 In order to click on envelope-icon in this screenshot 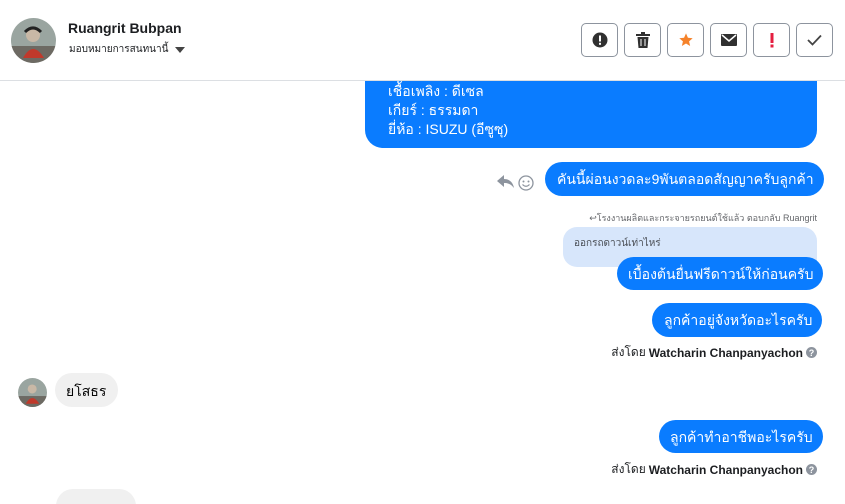, I will do `click(728, 40)`.